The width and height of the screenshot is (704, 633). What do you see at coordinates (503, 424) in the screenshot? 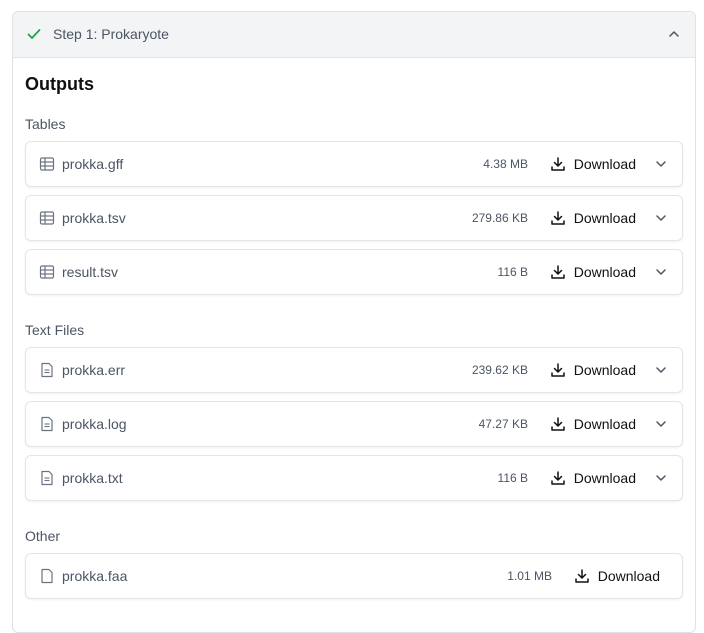
I see `file-size: 47.27 KB` at bounding box center [503, 424].